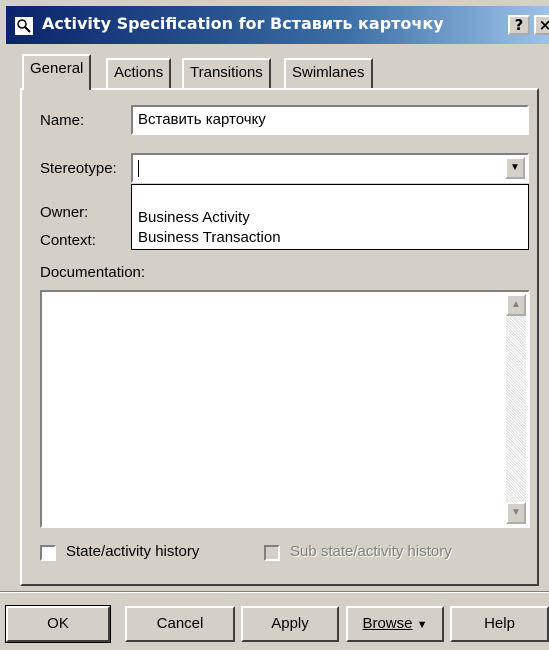  I want to click on apply-button: Apply, so click(290, 624).